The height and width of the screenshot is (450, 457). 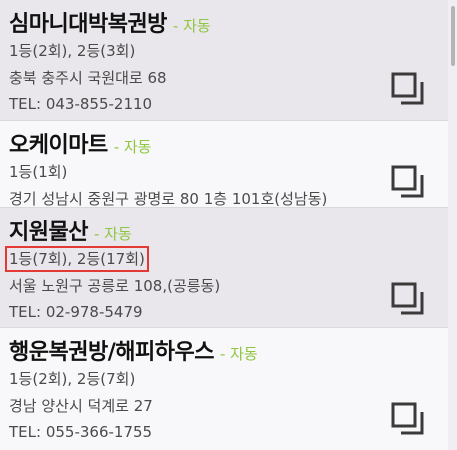 I want to click on store-name: 오케이마트 - 자동, so click(x=80, y=145).